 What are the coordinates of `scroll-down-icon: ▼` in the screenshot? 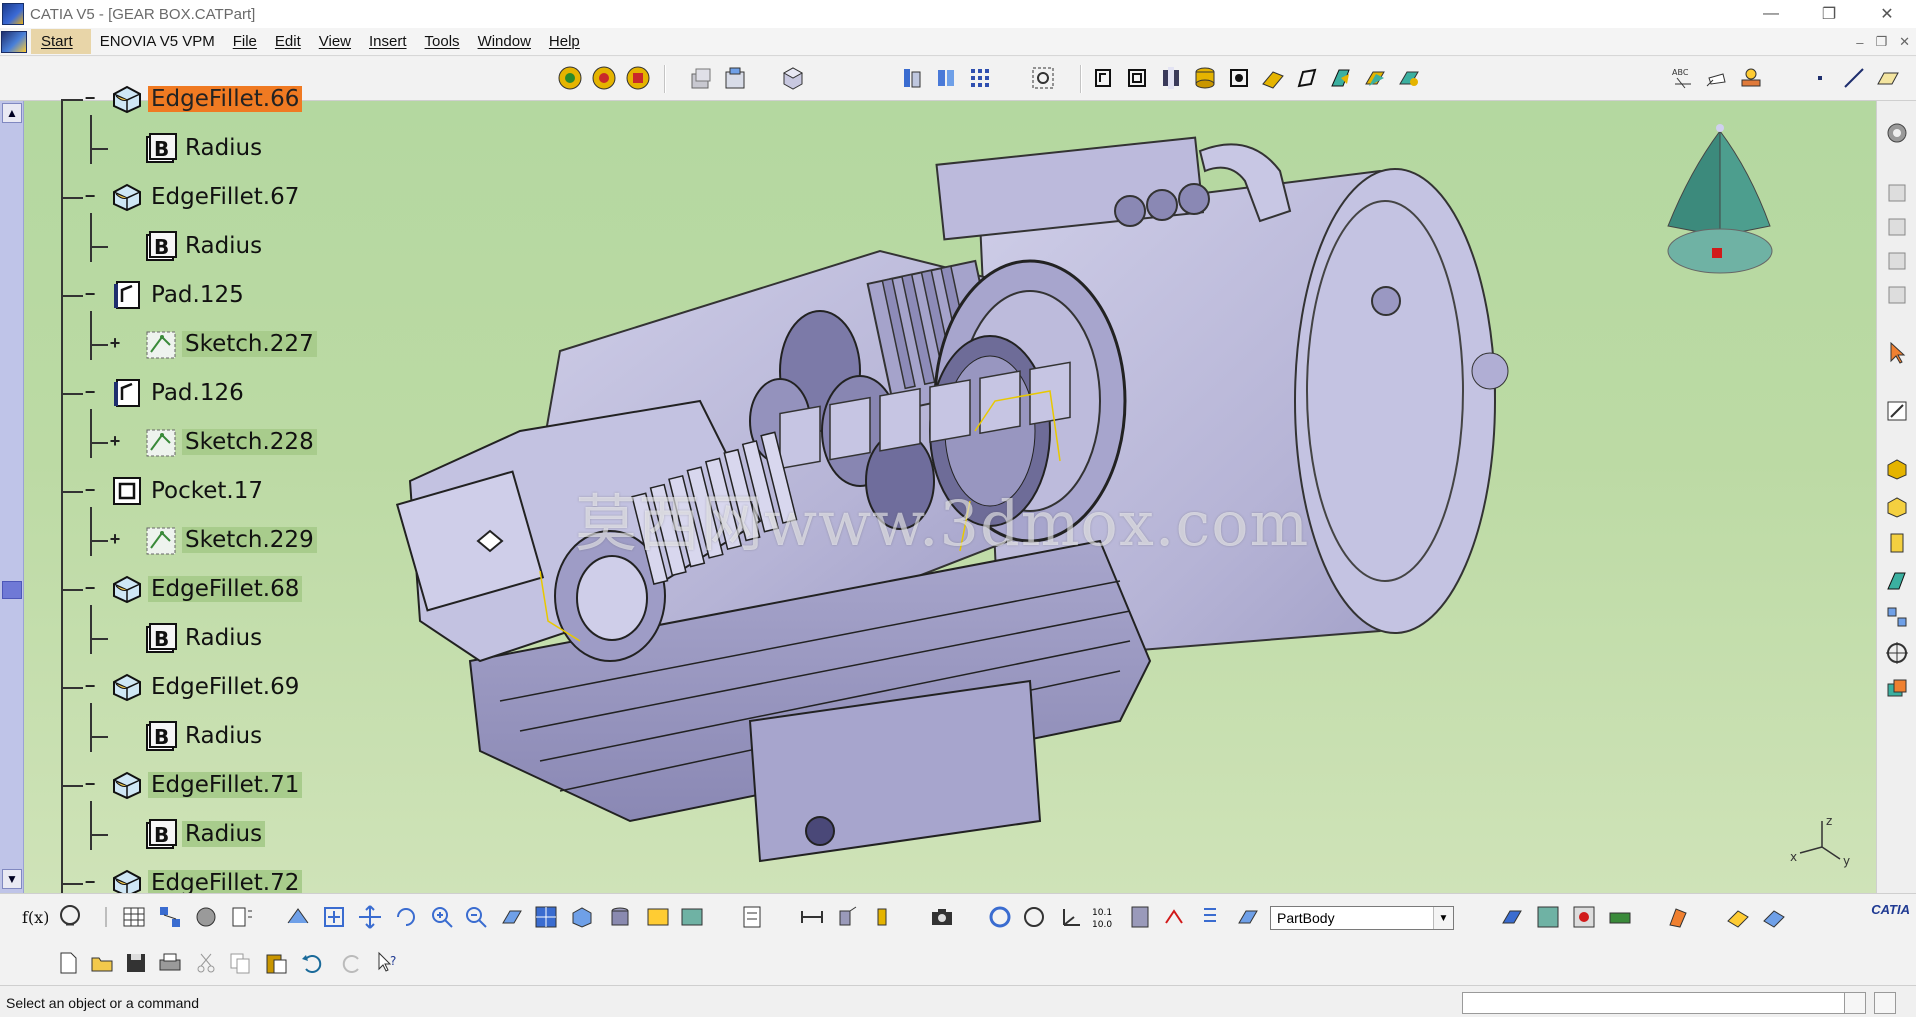 It's located at (12, 879).